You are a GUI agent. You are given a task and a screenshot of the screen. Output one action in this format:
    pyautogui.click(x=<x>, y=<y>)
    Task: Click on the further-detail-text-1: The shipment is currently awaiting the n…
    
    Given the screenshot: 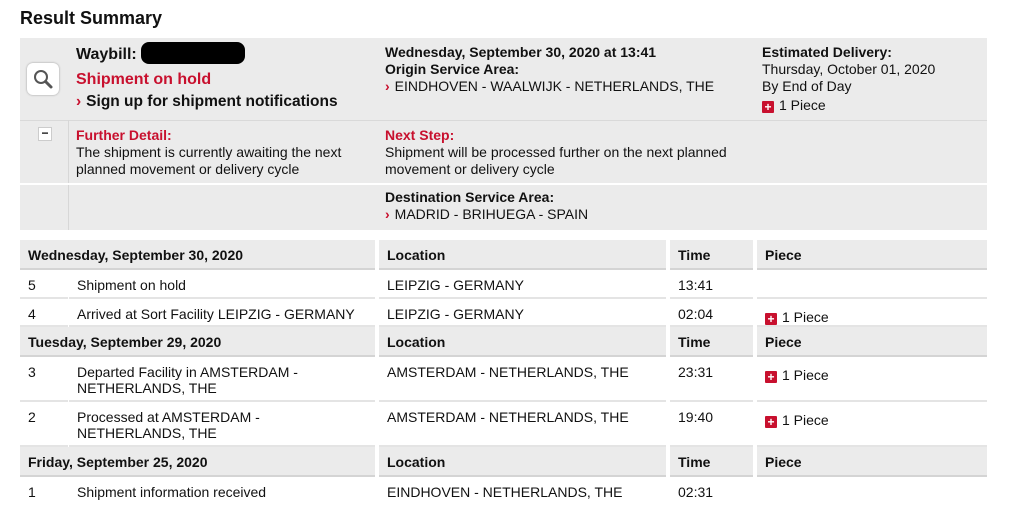 What is the action you would take?
    pyautogui.click(x=209, y=152)
    